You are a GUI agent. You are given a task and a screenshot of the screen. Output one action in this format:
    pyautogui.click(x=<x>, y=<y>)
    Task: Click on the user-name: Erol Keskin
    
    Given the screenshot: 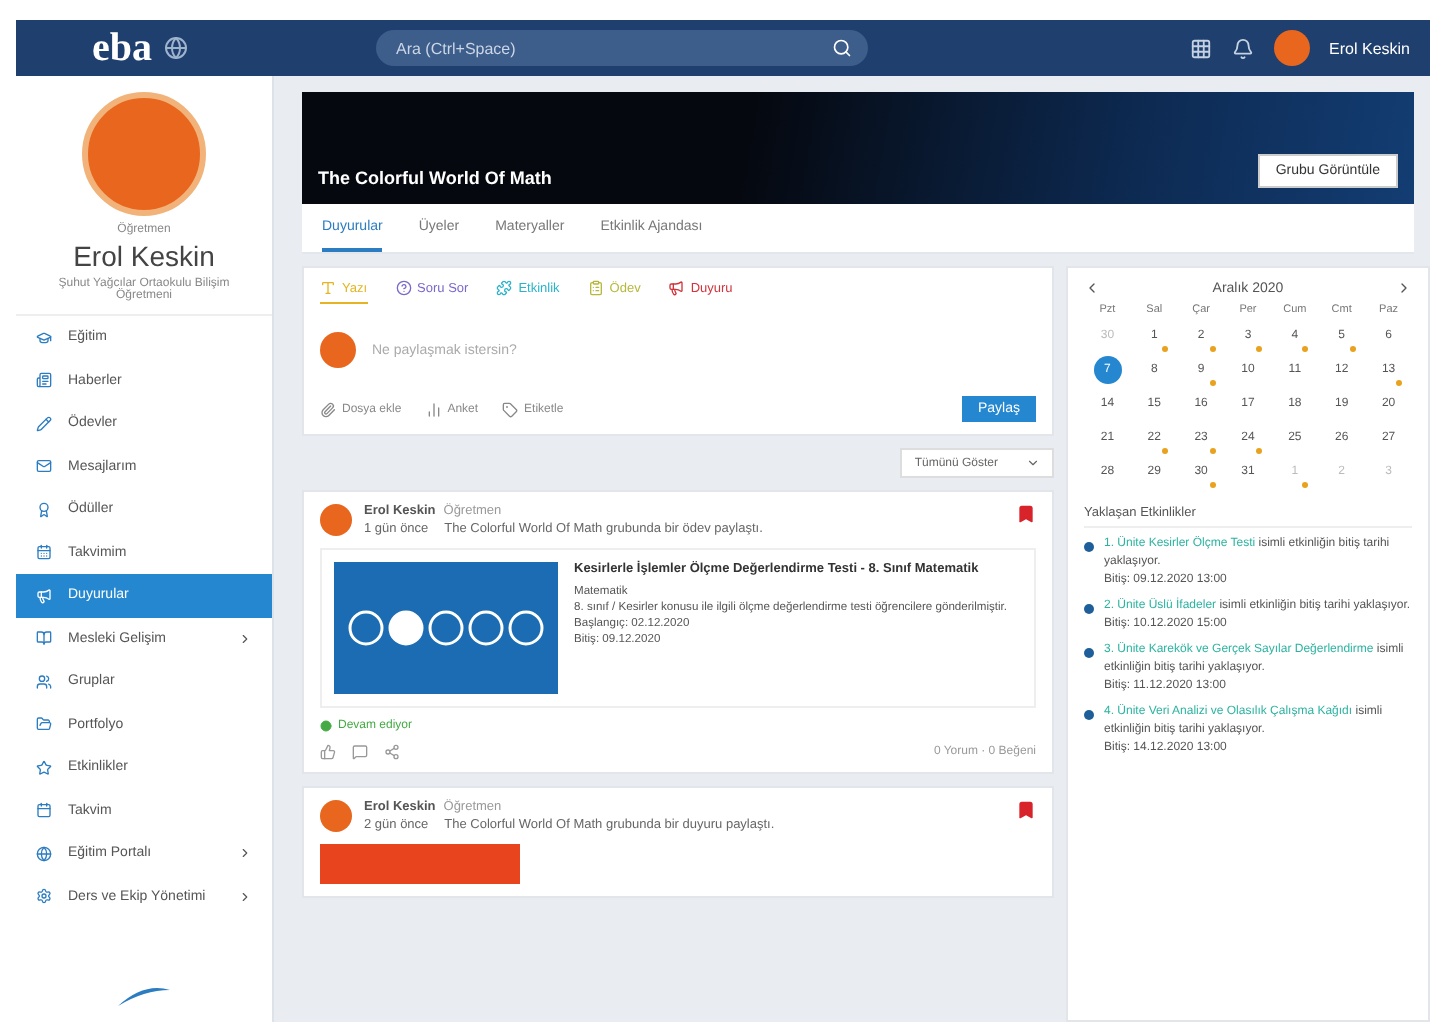 What is the action you would take?
    pyautogui.click(x=1369, y=48)
    